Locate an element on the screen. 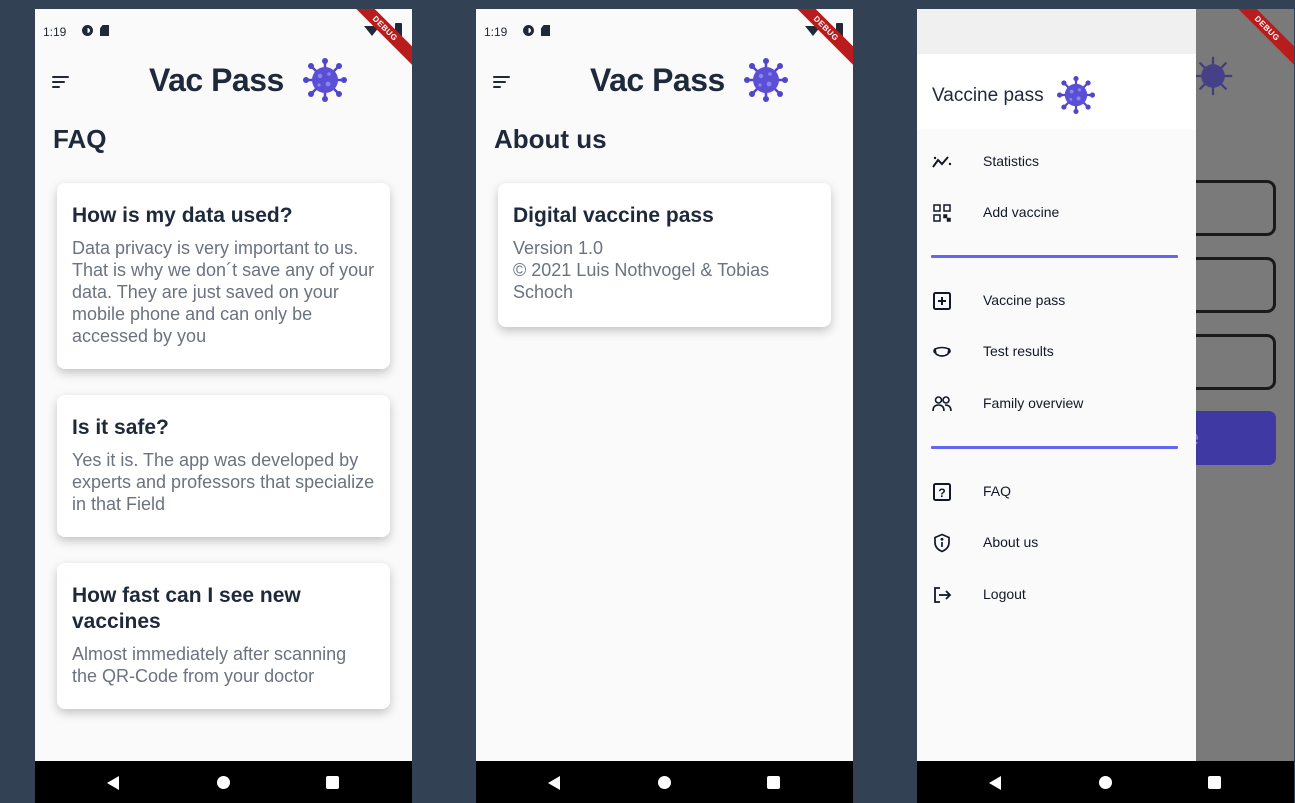  drawer-item-label: Vaccine pass is located at coordinates (1024, 300).